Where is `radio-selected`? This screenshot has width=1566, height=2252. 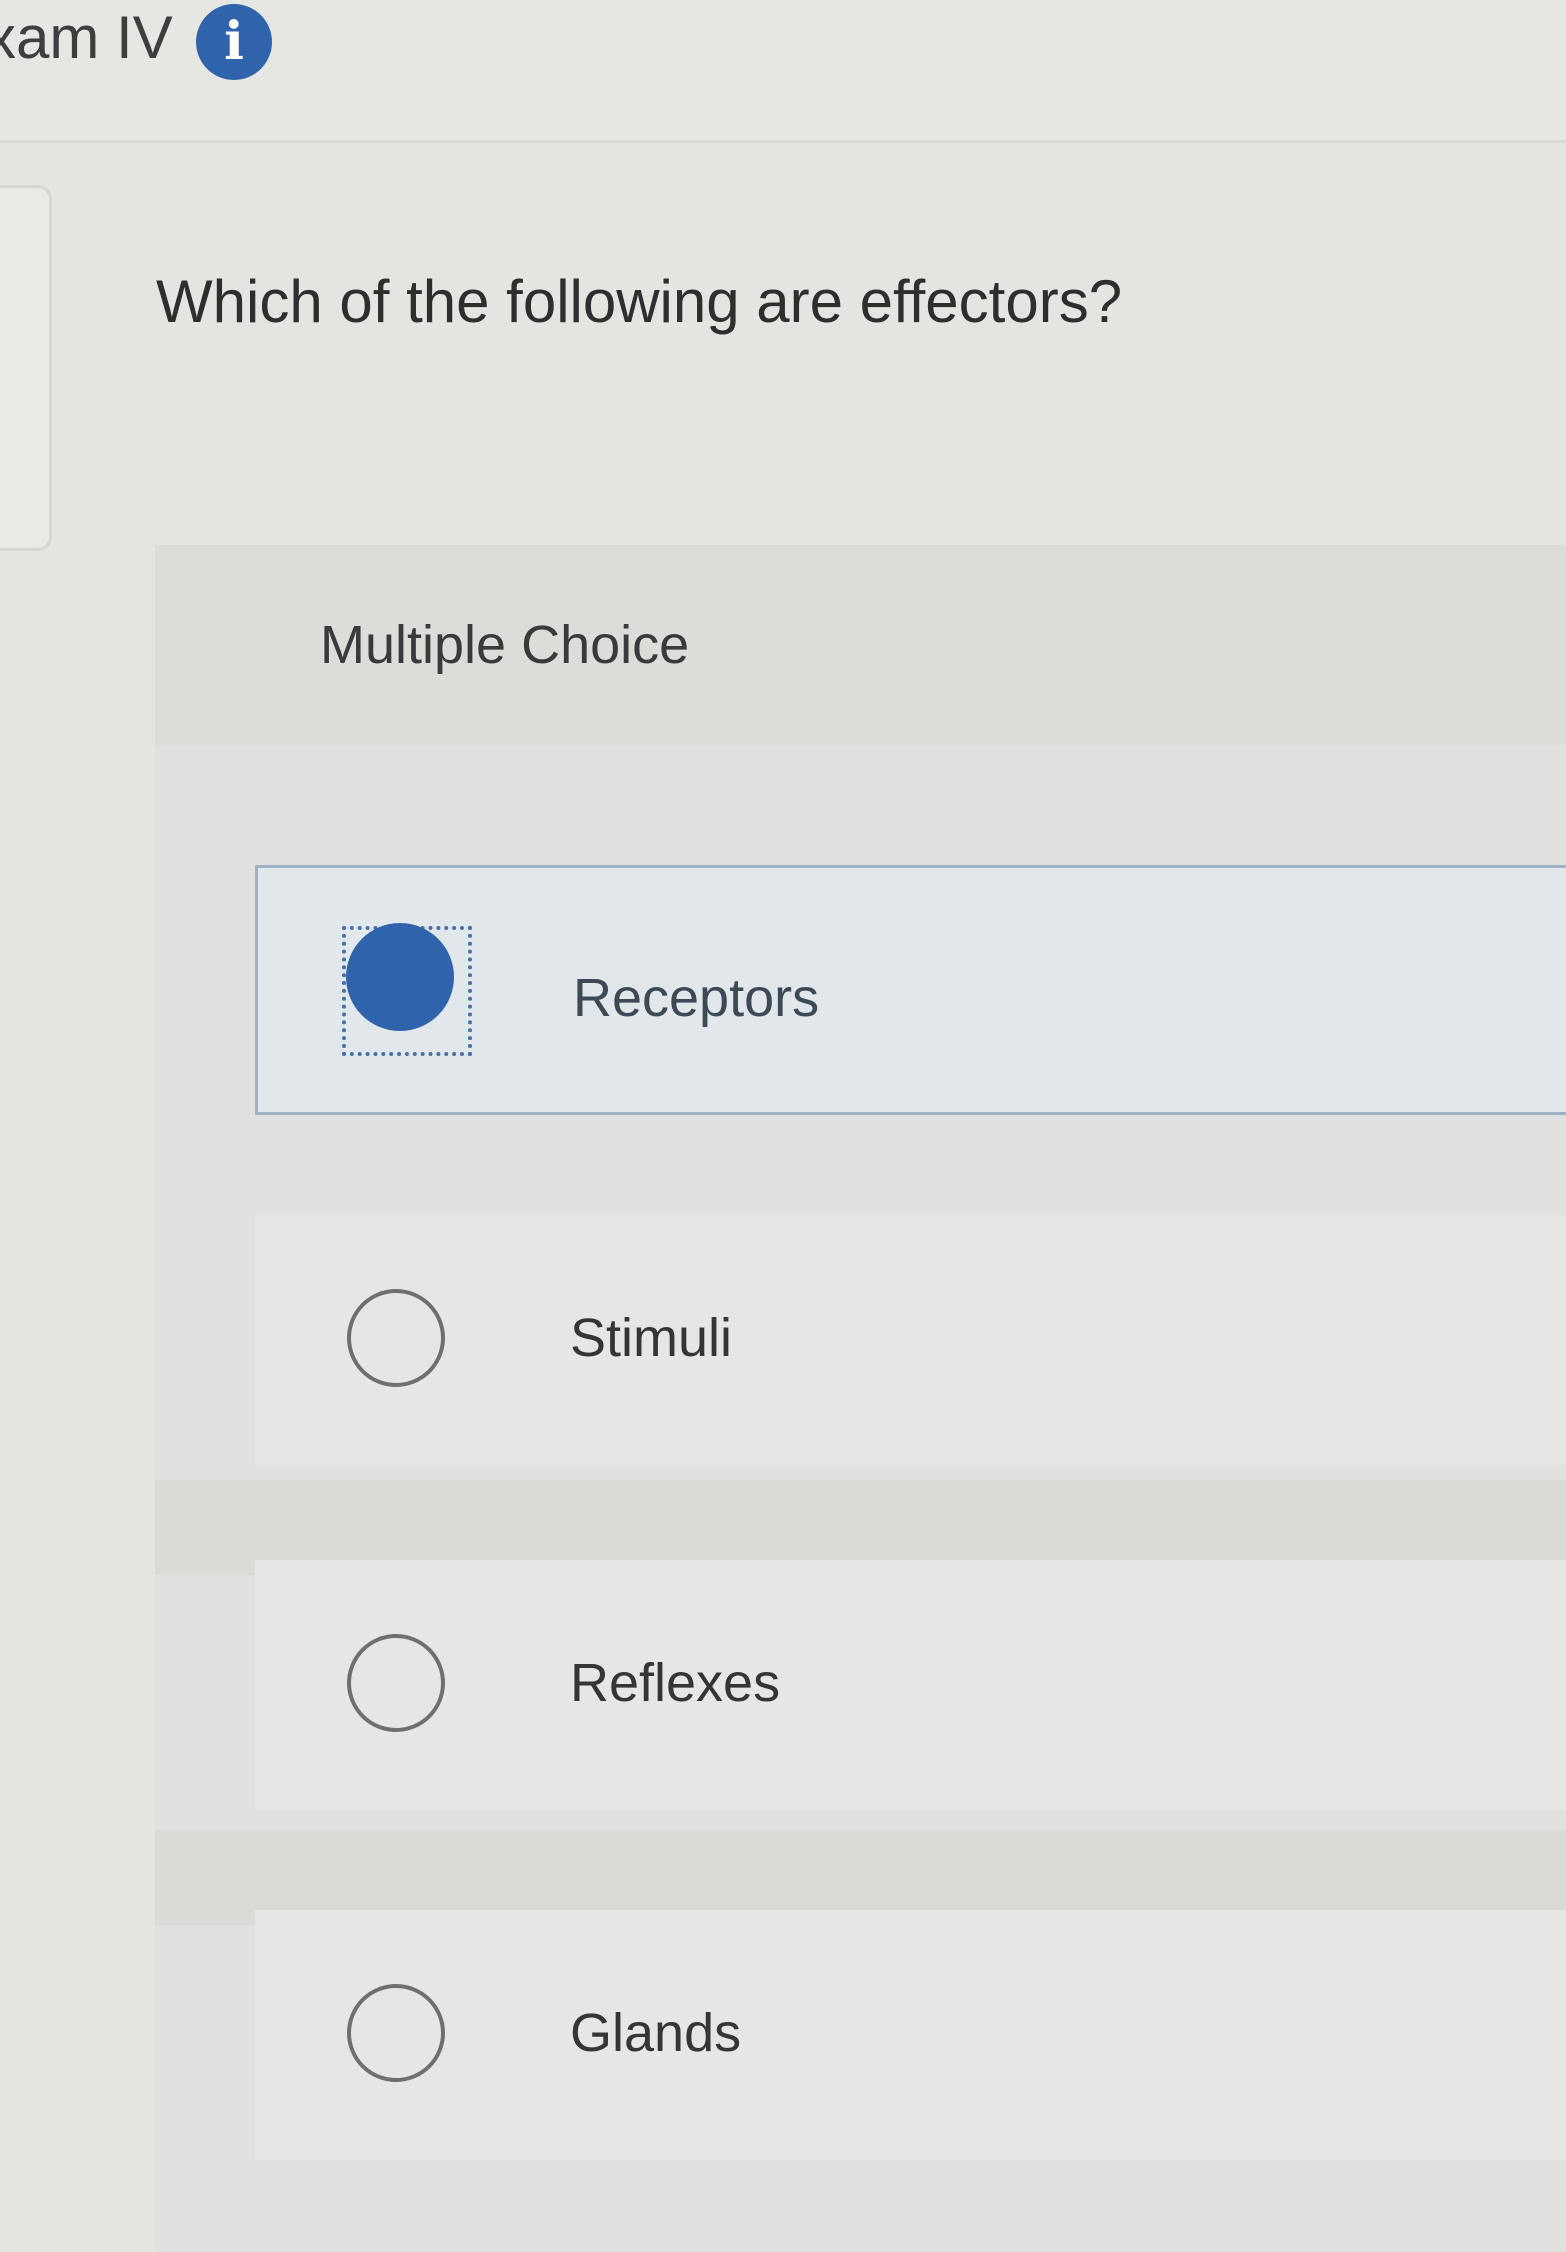
radio-selected is located at coordinates (400, 977).